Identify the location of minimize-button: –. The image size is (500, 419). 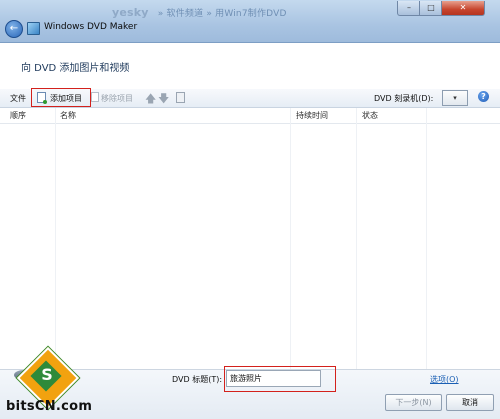
(409, 8).